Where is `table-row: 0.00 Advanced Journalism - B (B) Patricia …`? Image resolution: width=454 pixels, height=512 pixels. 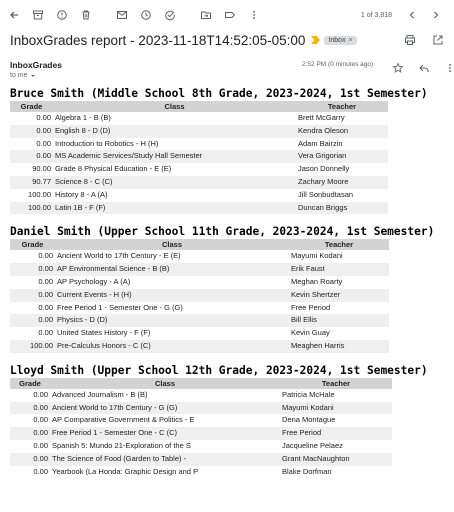 table-row: 0.00 Advanced Journalism - B (B) Patricia … is located at coordinates (201, 395).